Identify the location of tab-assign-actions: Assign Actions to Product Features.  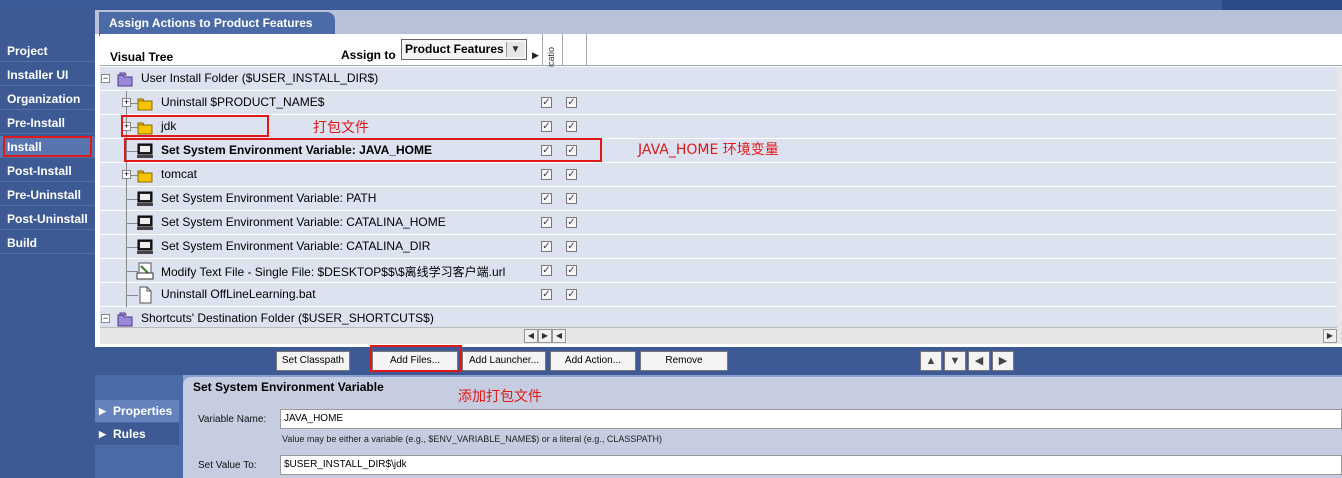
(217, 24).